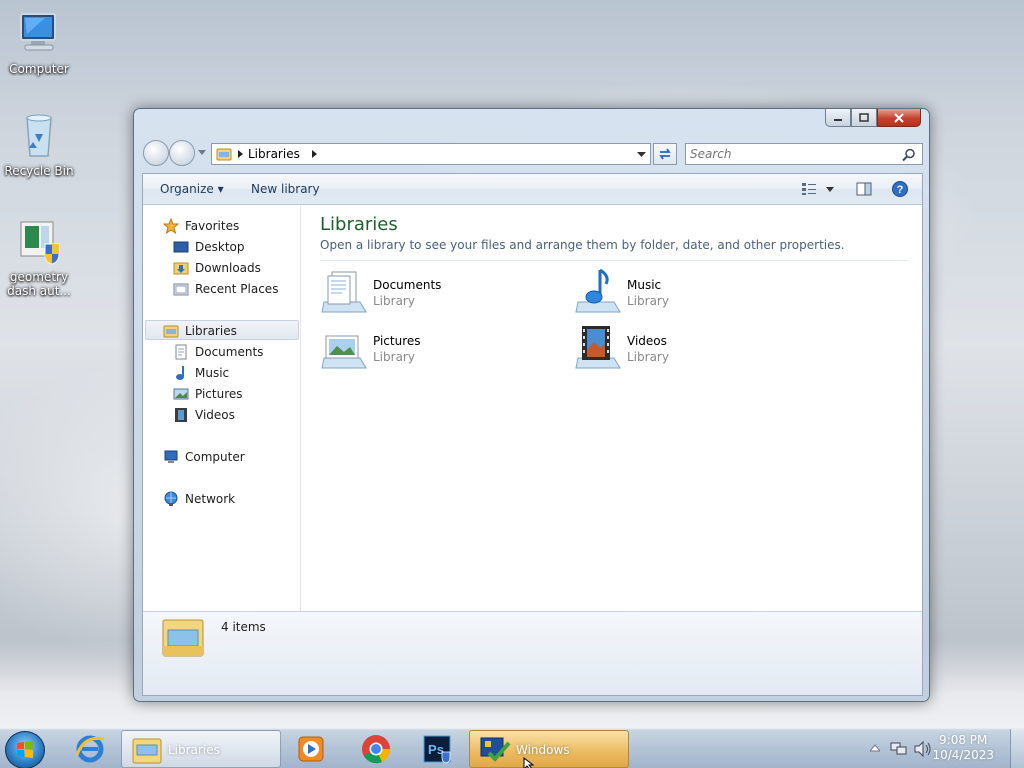 This screenshot has width=1024, height=768. What do you see at coordinates (210, 498) in the screenshot?
I see `sidebar-item-label: Network` at bounding box center [210, 498].